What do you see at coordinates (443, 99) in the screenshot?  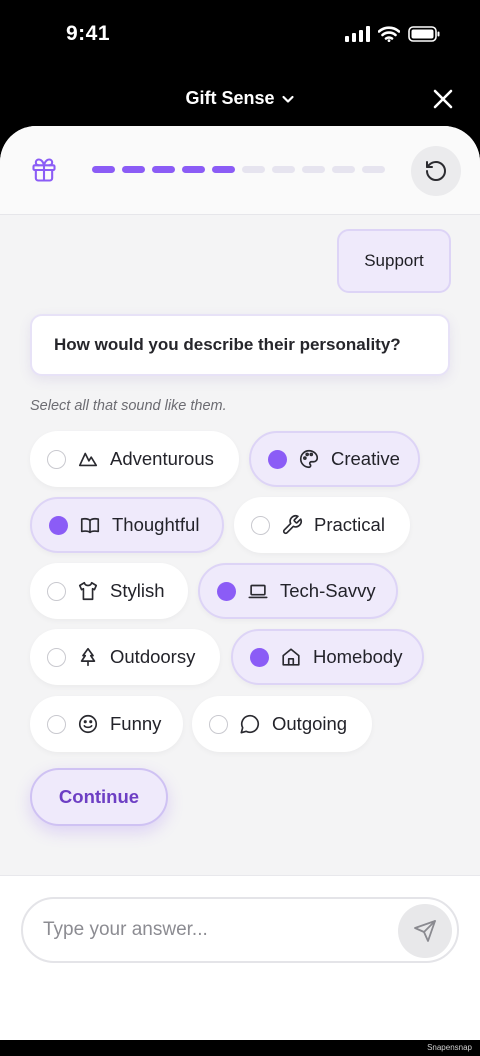 I see `close-icon` at bounding box center [443, 99].